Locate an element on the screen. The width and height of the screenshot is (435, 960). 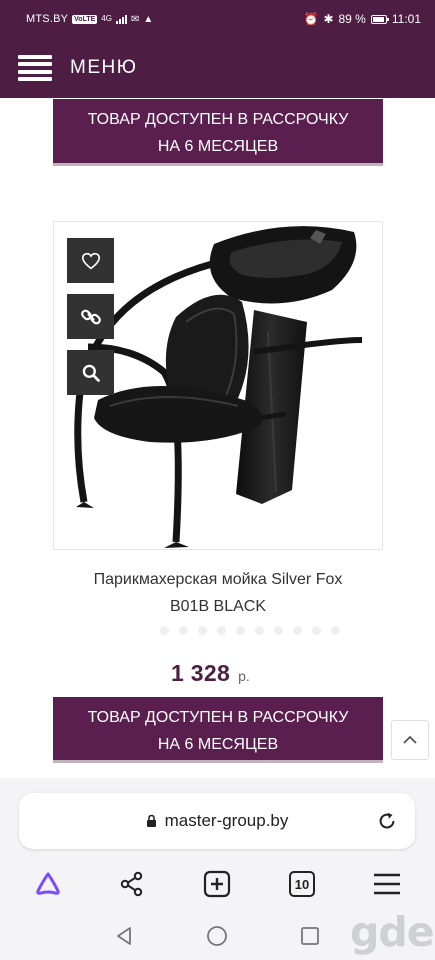
tabs-count: 10 is located at coordinates (302, 884).